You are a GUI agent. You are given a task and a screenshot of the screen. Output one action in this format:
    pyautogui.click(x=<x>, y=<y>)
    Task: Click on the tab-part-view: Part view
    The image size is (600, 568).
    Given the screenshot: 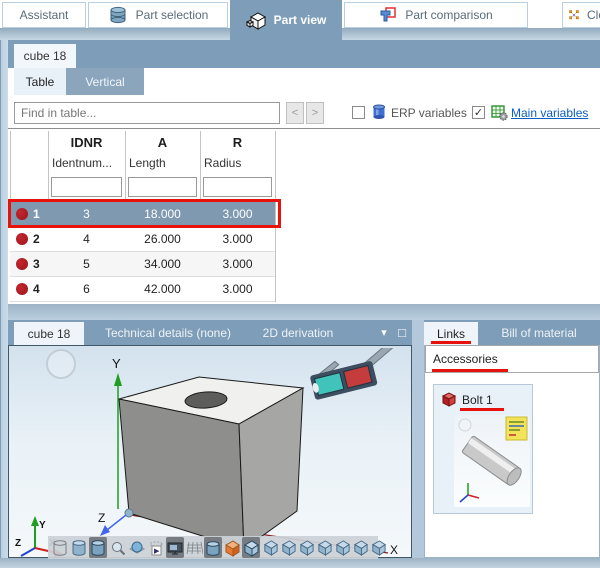 What is the action you would take?
    pyautogui.click(x=286, y=20)
    